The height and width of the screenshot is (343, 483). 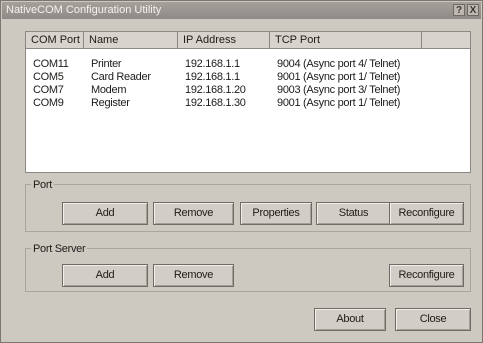 What do you see at coordinates (346, 40) in the screenshot?
I see `column-header-tcp-port: TCP Port` at bounding box center [346, 40].